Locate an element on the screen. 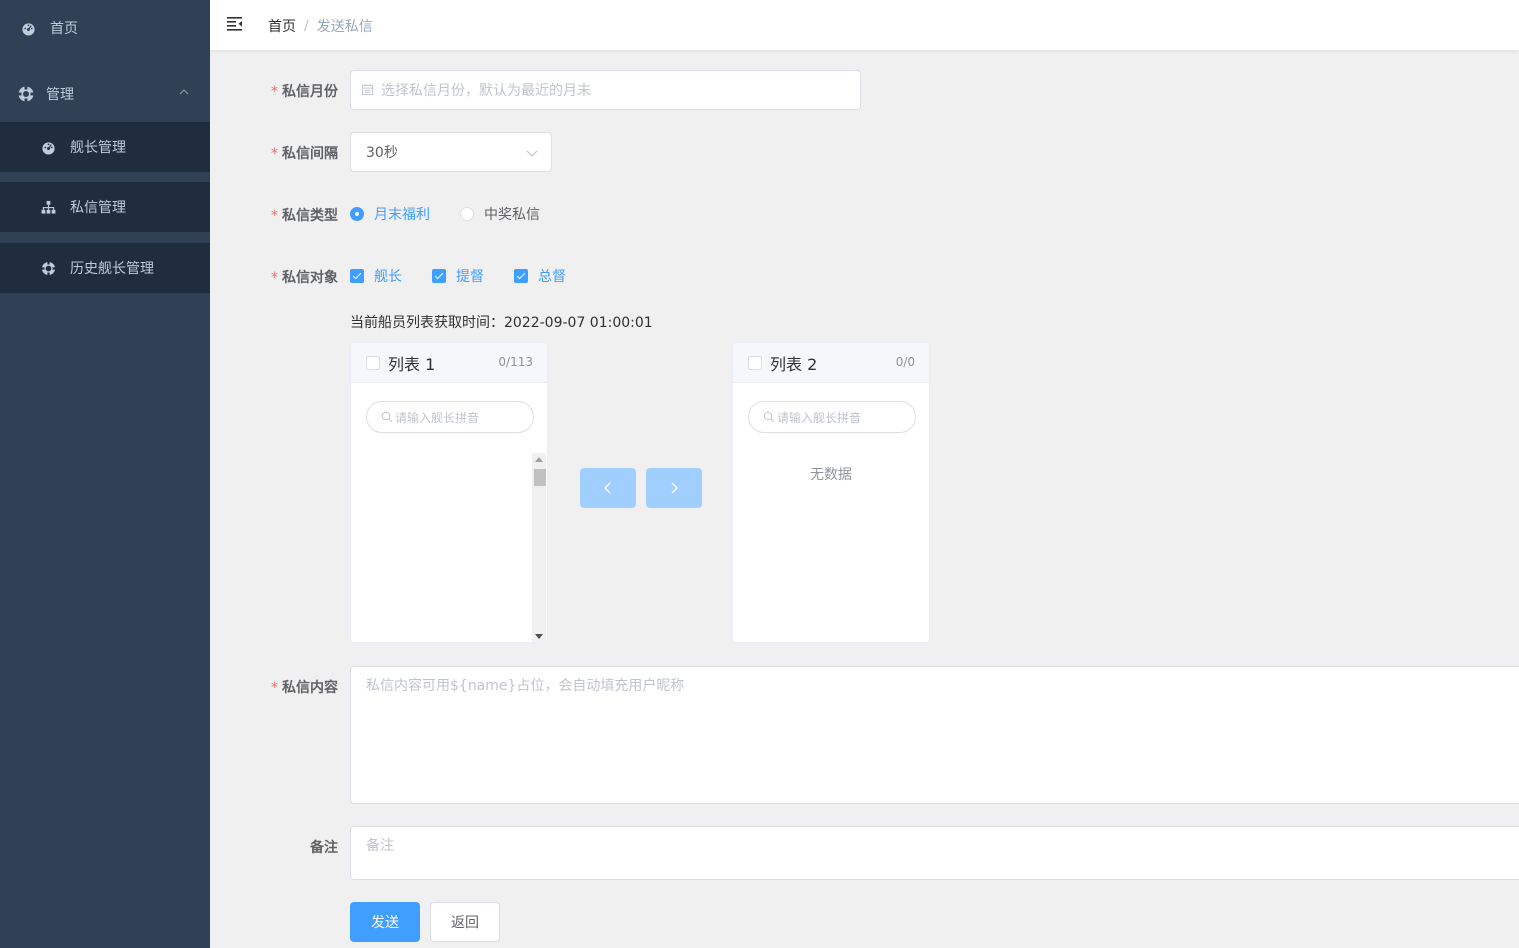 This screenshot has height=948, width=1519. sidebar-item-message: 私信管理 is located at coordinates (105, 207).